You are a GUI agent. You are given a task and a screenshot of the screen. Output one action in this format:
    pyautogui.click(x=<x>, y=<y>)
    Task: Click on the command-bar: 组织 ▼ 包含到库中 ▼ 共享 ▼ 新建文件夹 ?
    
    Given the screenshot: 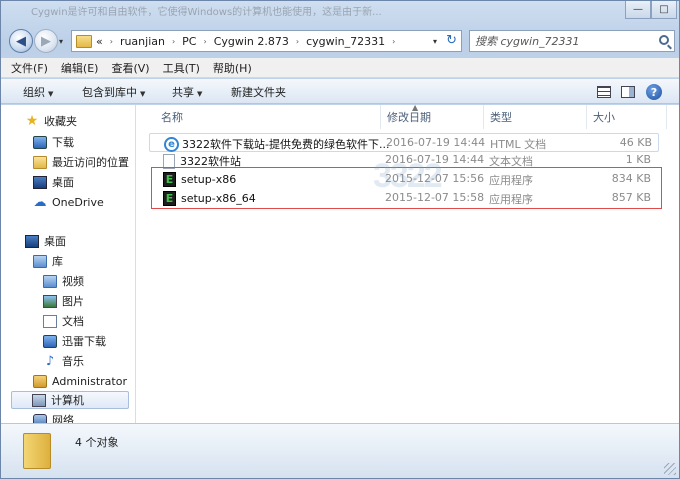 What is the action you would take?
    pyautogui.click(x=340, y=91)
    